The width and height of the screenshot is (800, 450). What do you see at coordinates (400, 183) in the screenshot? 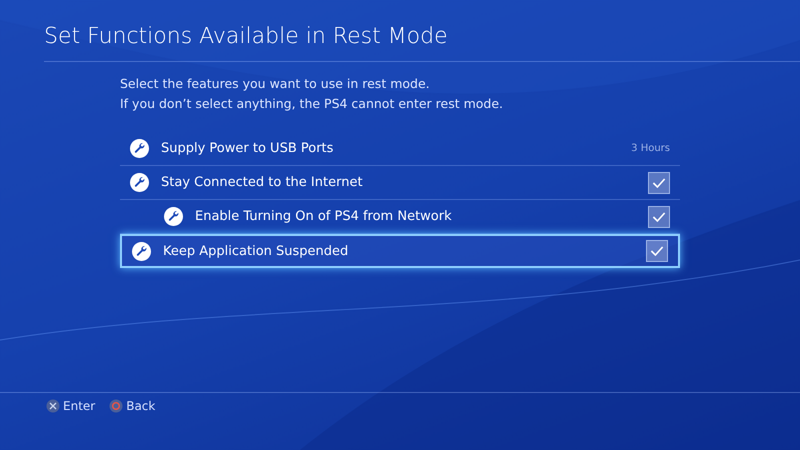
I see `setting-row: Stay Connected to the Internet` at bounding box center [400, 183].